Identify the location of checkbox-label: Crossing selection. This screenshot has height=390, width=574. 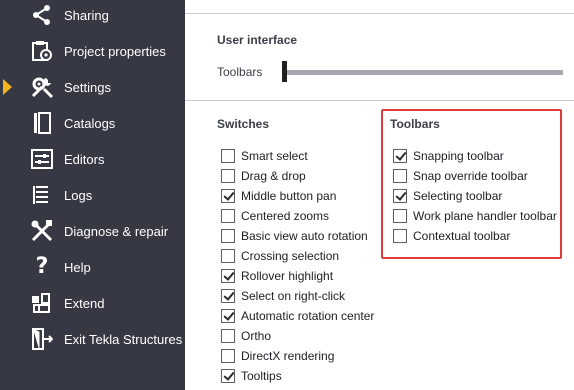
(290, 256).